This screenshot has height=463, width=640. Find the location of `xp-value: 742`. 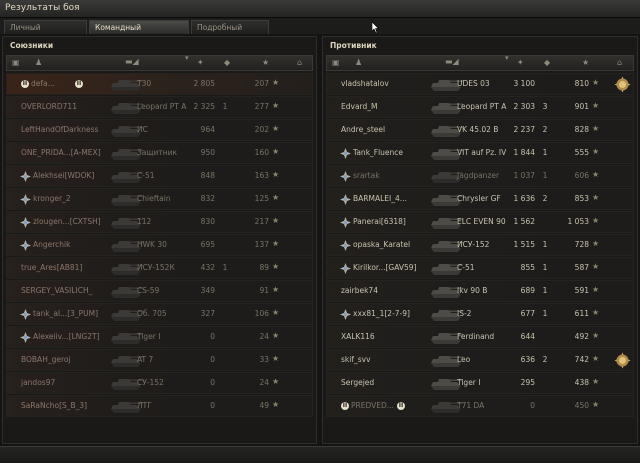

xp-value: 742 is located at coordinates (581, 359).